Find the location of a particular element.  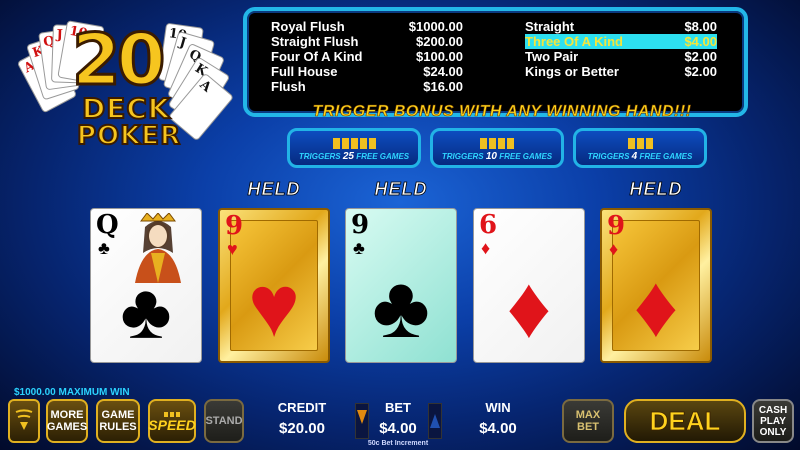

card-rank: Q is located at coordinates (107, 225).